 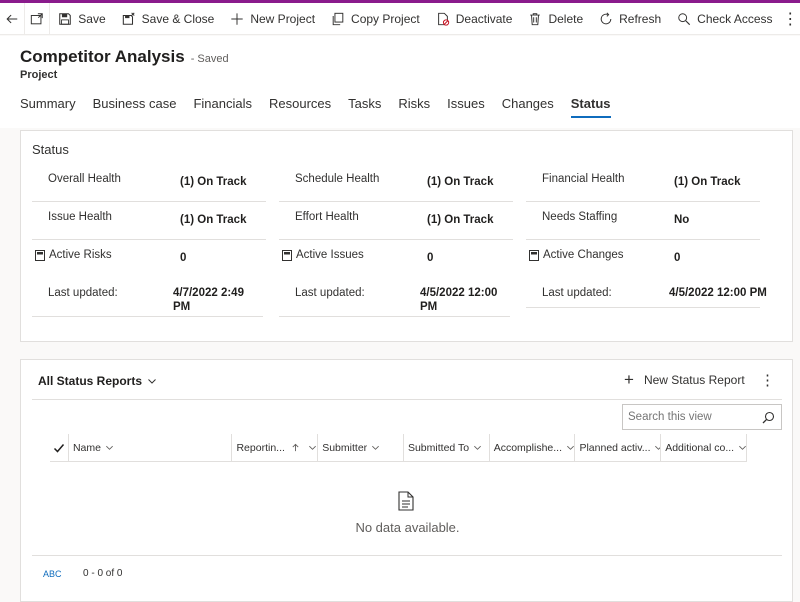 I want to click on search-icon, so click(x=768, y=417).